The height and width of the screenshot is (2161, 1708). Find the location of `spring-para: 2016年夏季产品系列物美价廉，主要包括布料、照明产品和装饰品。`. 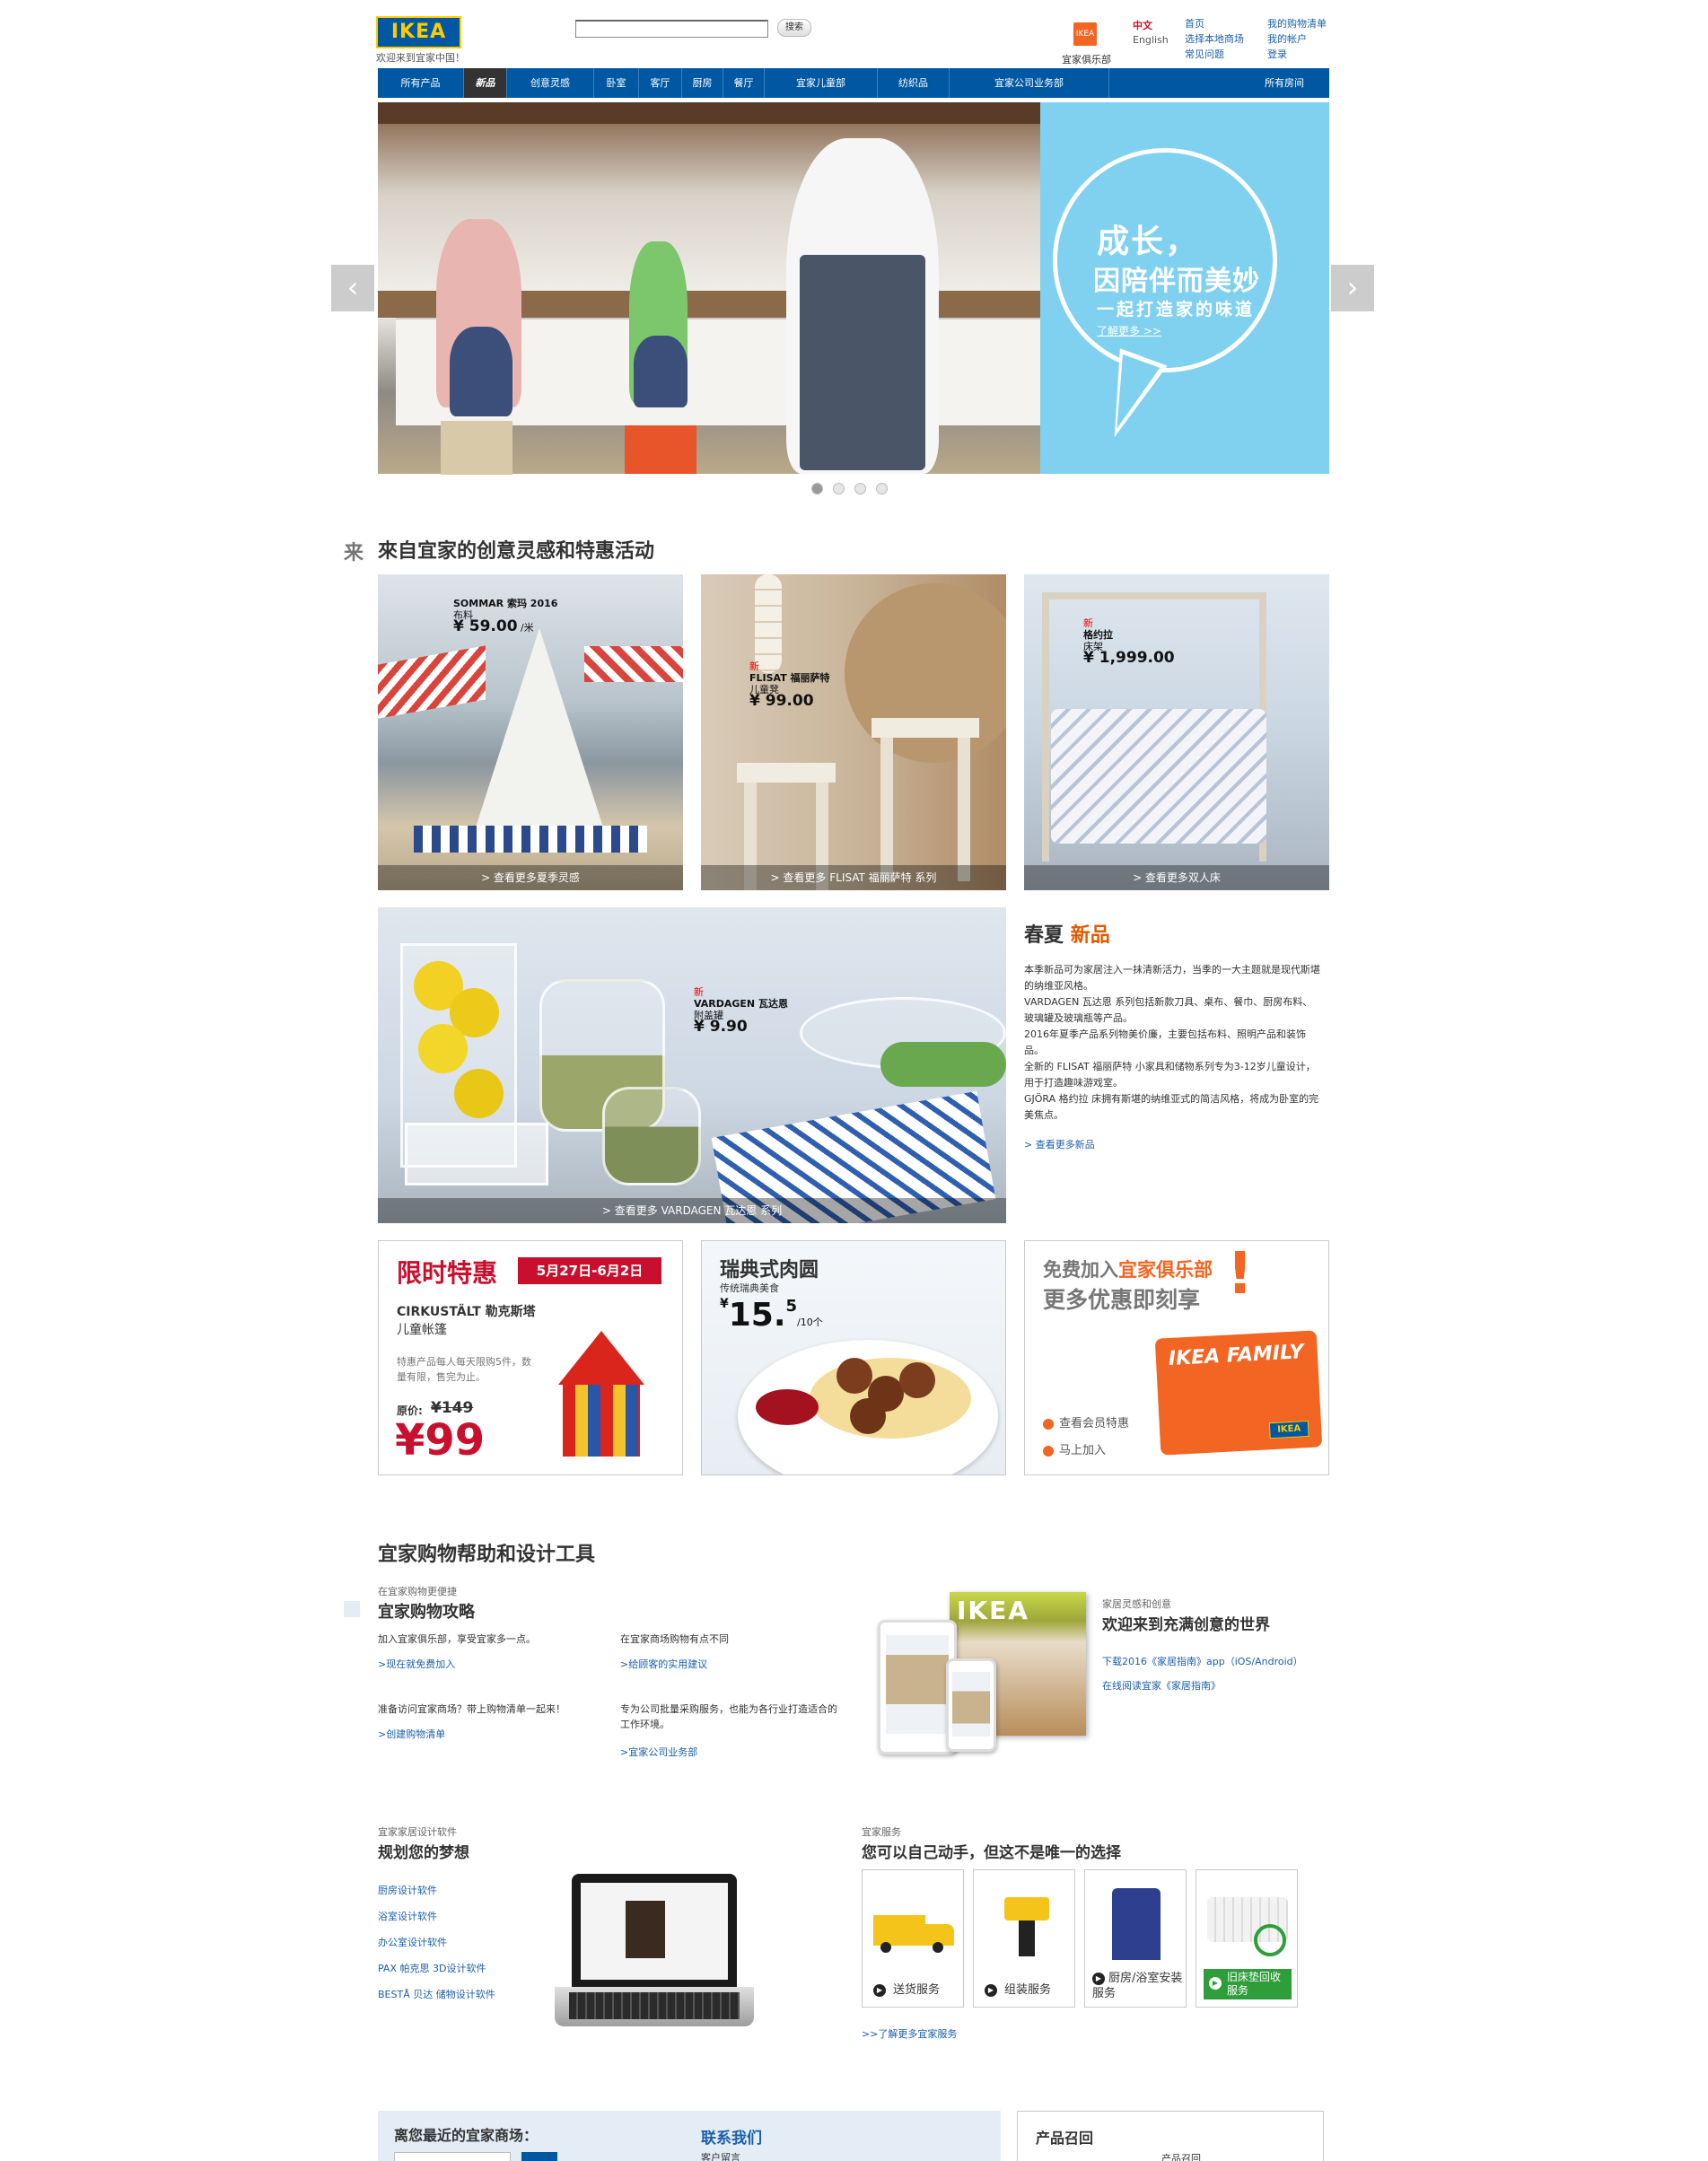

spring-para: 2016年夏季产品系列物美价廉，主要包括布料、照明产品和装饰品。 is located at coordinates (1165, 1042).